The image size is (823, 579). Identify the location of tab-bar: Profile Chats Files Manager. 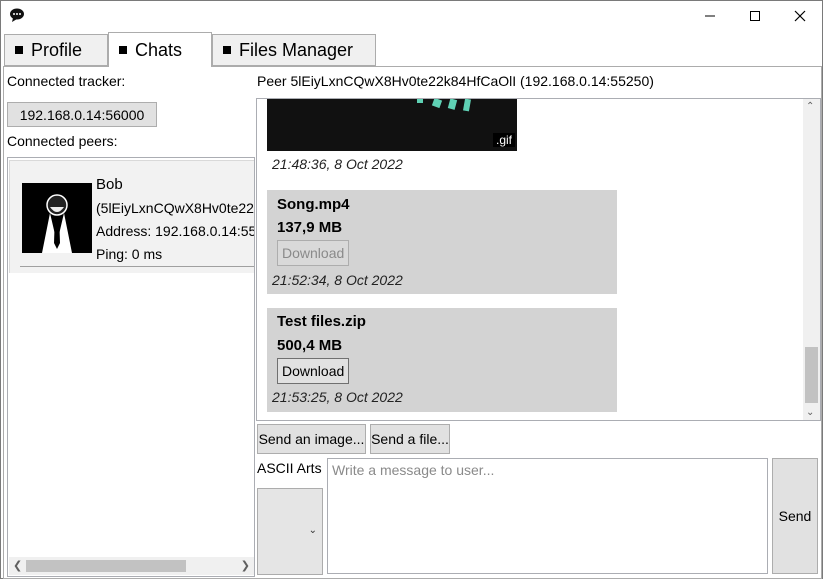
(411, 49).